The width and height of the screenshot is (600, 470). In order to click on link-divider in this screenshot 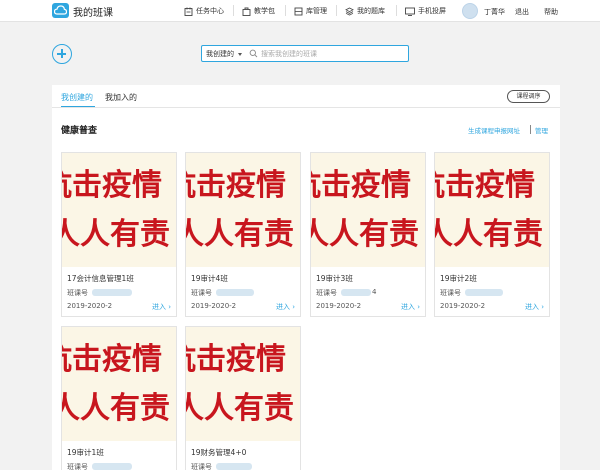, I will do `click(530, 129)`.